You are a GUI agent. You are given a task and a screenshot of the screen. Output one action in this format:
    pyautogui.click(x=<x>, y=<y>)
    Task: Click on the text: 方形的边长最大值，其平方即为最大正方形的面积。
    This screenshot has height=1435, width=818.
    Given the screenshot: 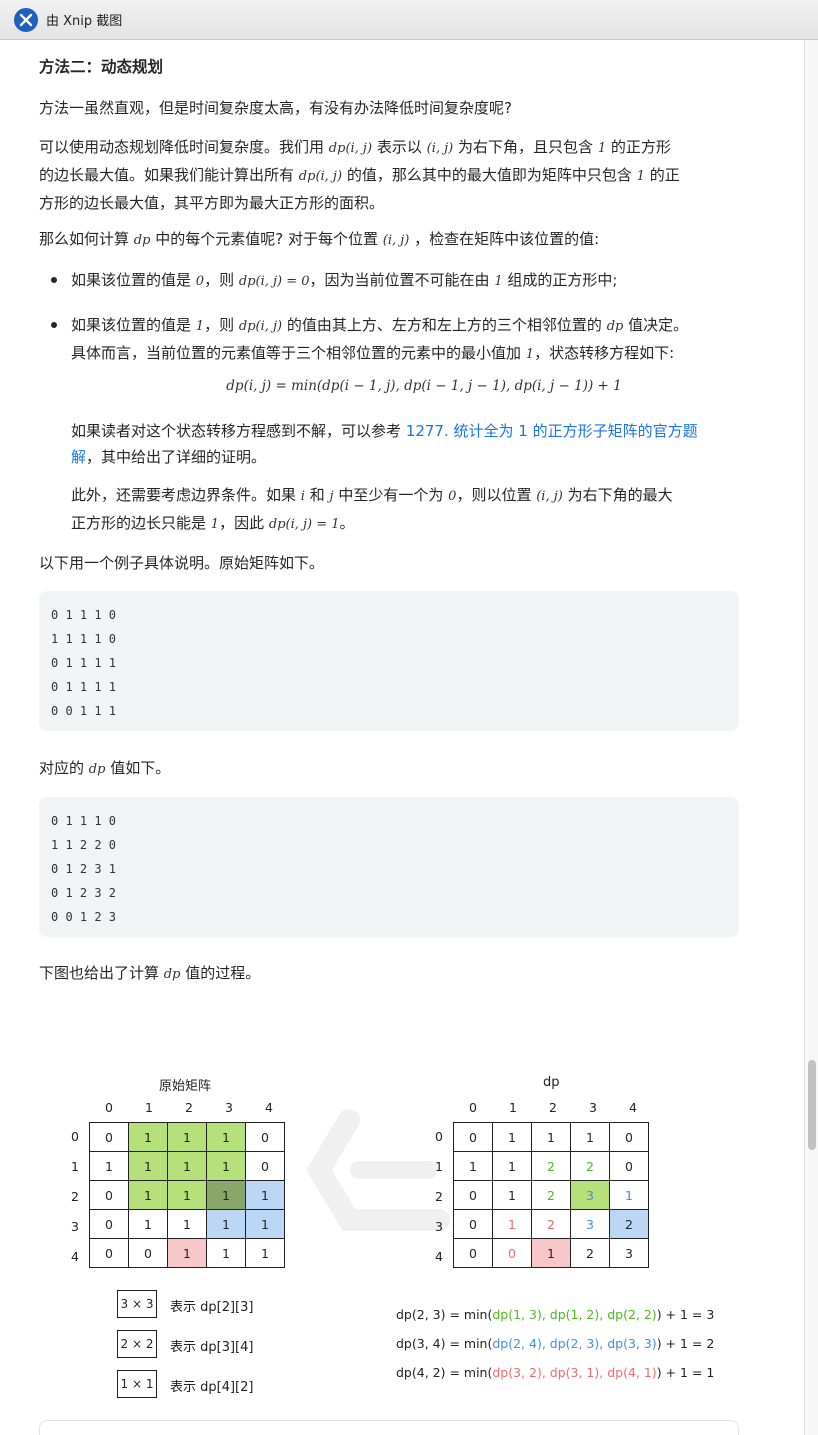 What is the action you would take?
    pyautogui.click(x=212, y=203)
    